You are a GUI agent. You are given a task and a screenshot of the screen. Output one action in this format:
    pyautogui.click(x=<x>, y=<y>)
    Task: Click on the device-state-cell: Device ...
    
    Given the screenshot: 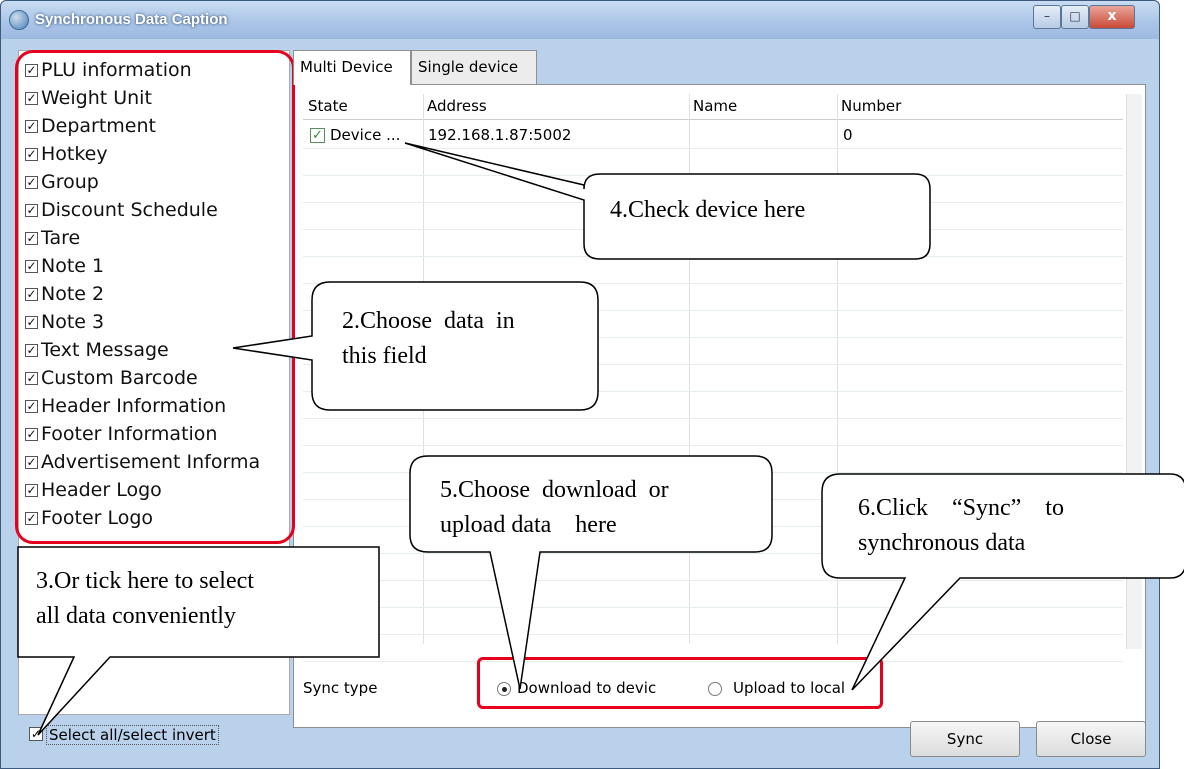 What is the action you would take?
    pyautogui.click(x=365, y=135)
    